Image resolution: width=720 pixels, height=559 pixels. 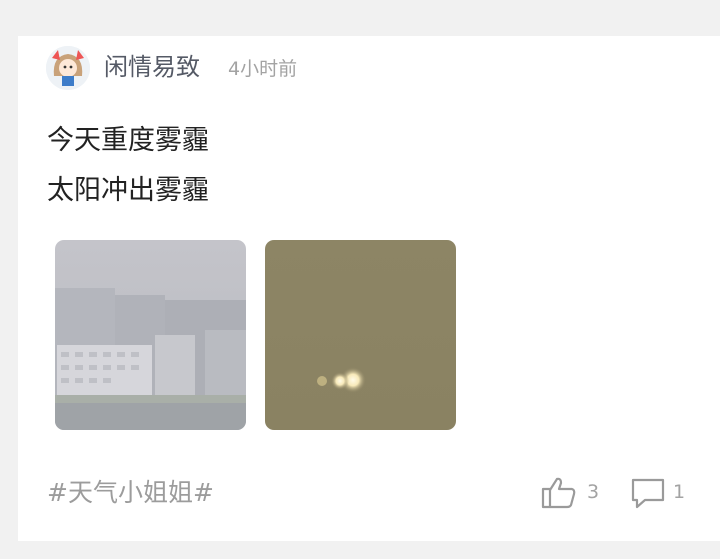 What do you see at coordinates (360, 335) in the screenshot?
I see `hazy-sun-photo` at bounding box center [360, 335].